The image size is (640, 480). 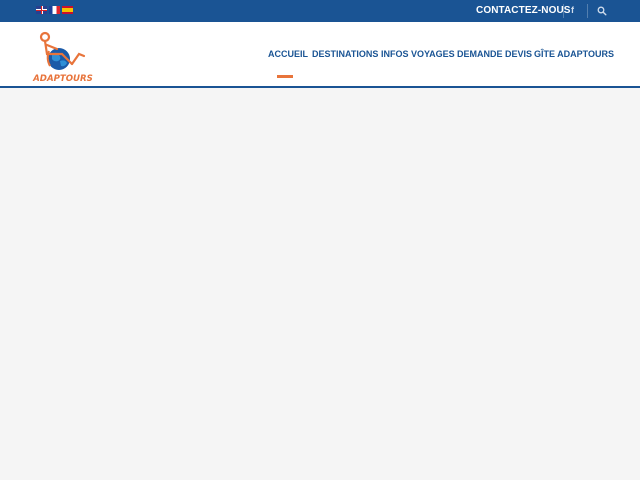 What do you see at coordinates (62, 79) in the screenshot?
I see `svg-text: ADAPTOURS` at bounding box center [62, 79].